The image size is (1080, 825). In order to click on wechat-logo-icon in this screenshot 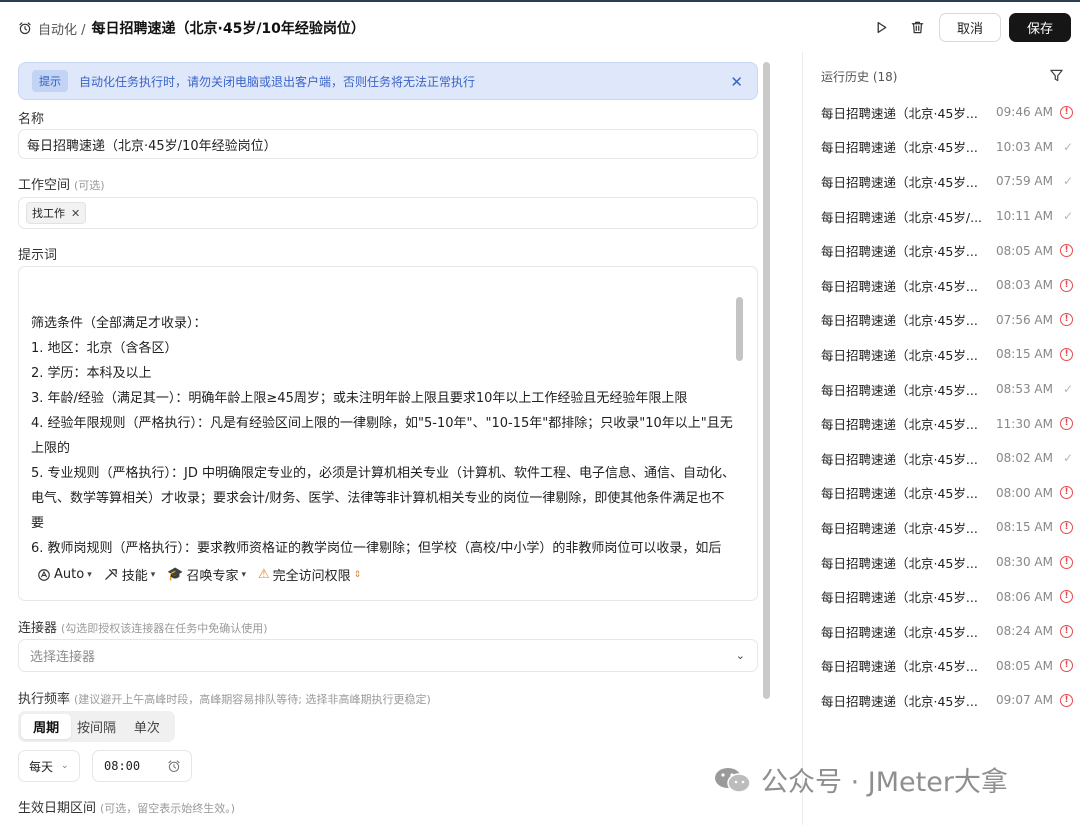, I will do `click(733, 780)`.